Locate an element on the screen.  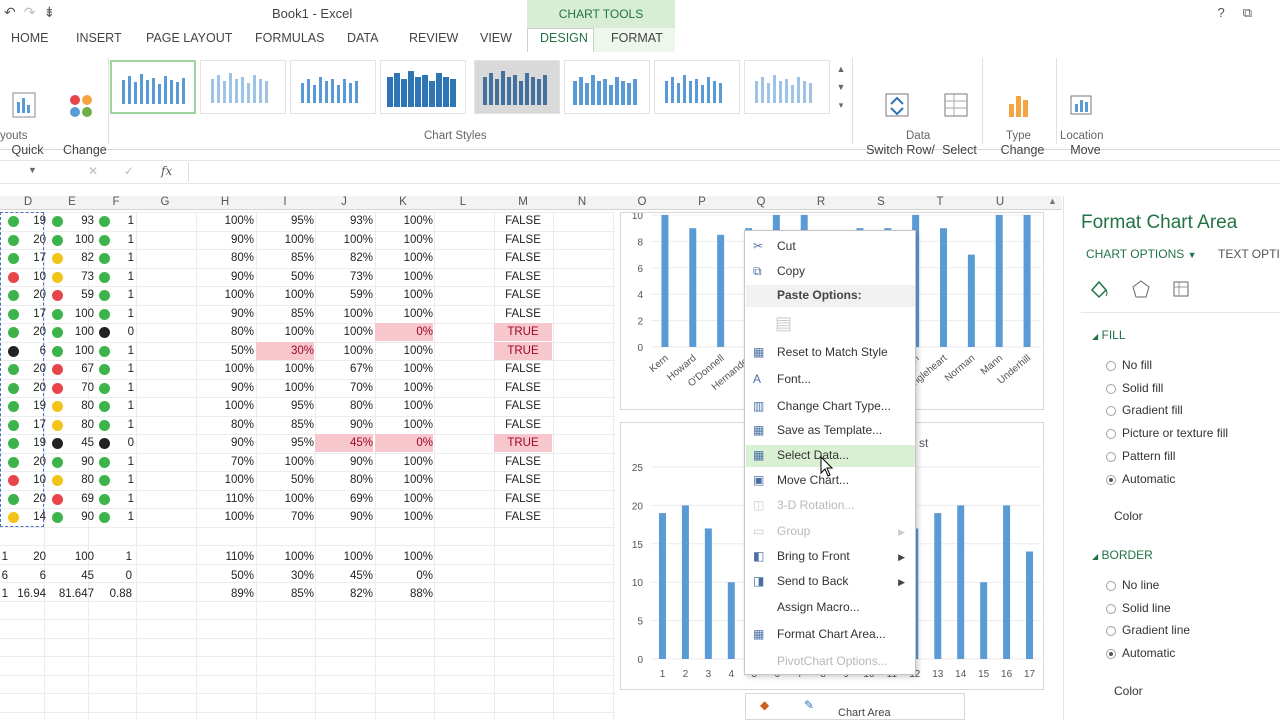
cell-i: 85% is located at coordinates (285, 258).